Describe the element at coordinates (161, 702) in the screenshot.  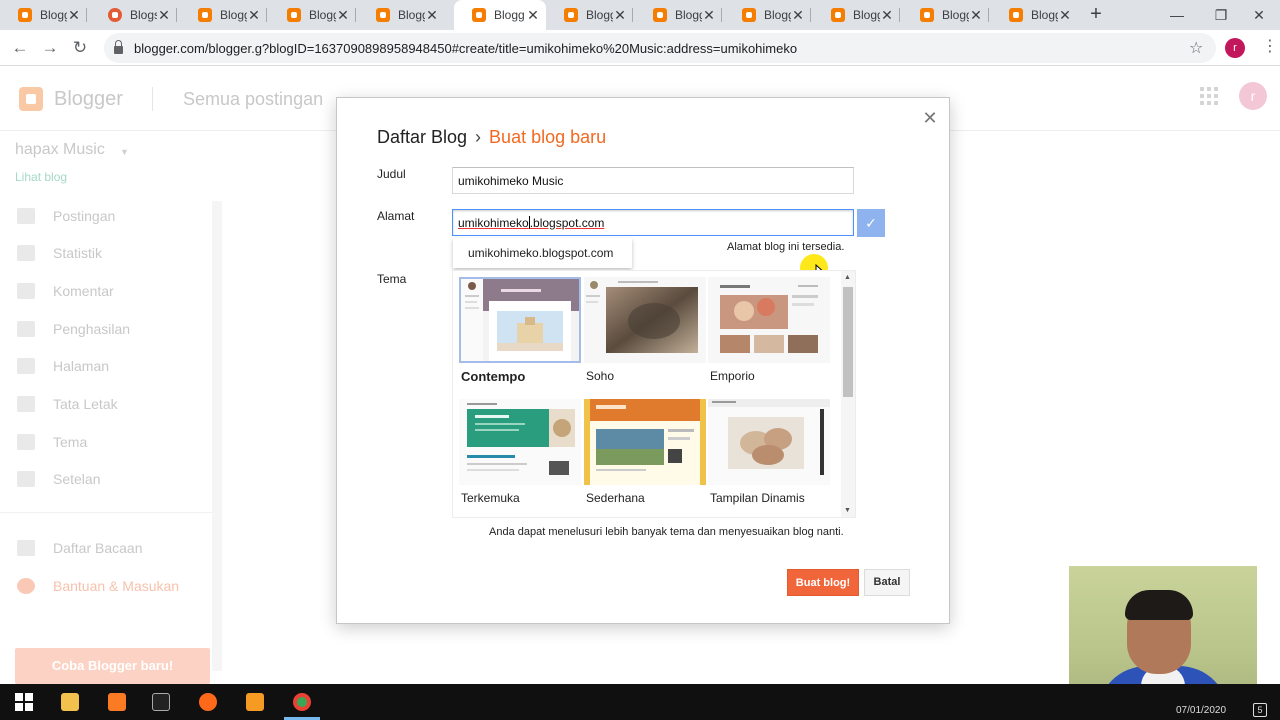
I see `terminal-icon` at that location.